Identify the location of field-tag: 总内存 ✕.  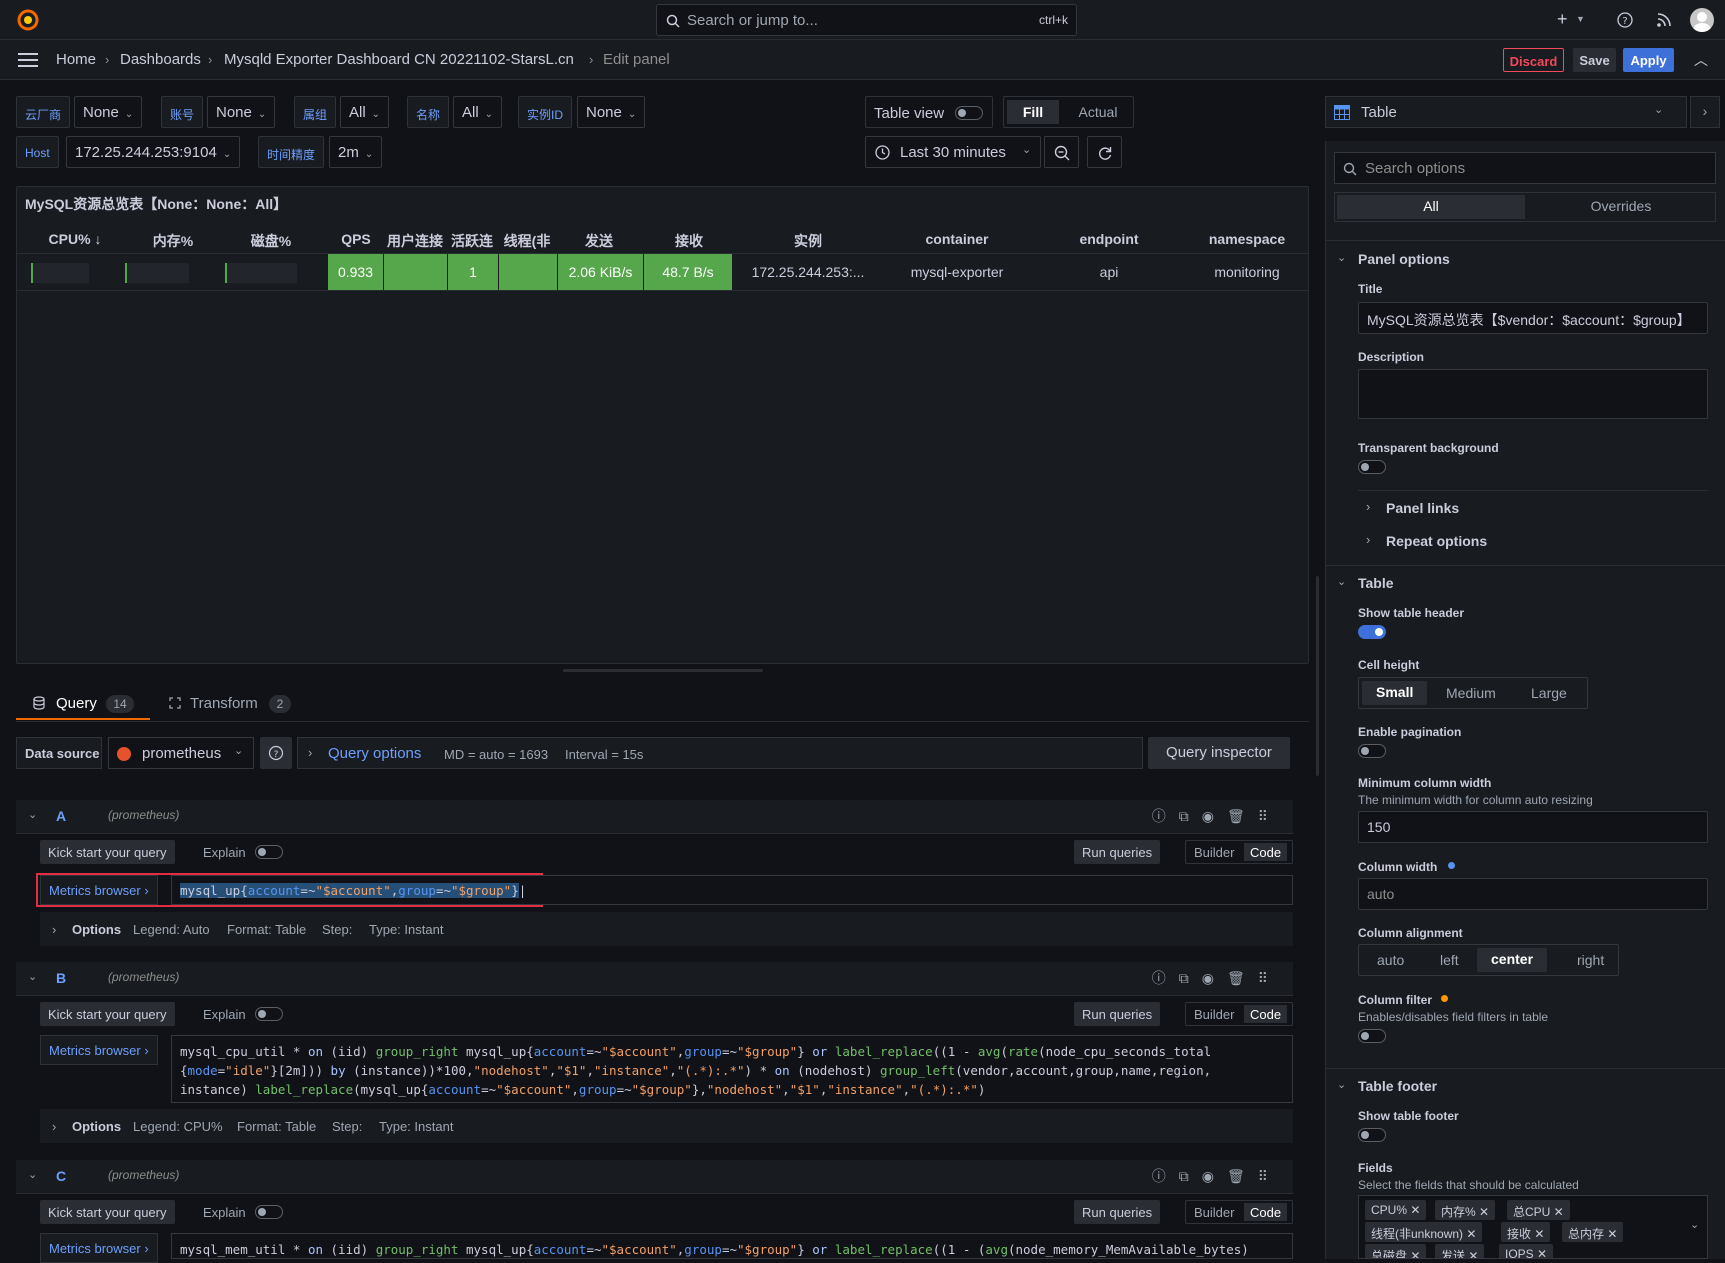
(1593, 1232).